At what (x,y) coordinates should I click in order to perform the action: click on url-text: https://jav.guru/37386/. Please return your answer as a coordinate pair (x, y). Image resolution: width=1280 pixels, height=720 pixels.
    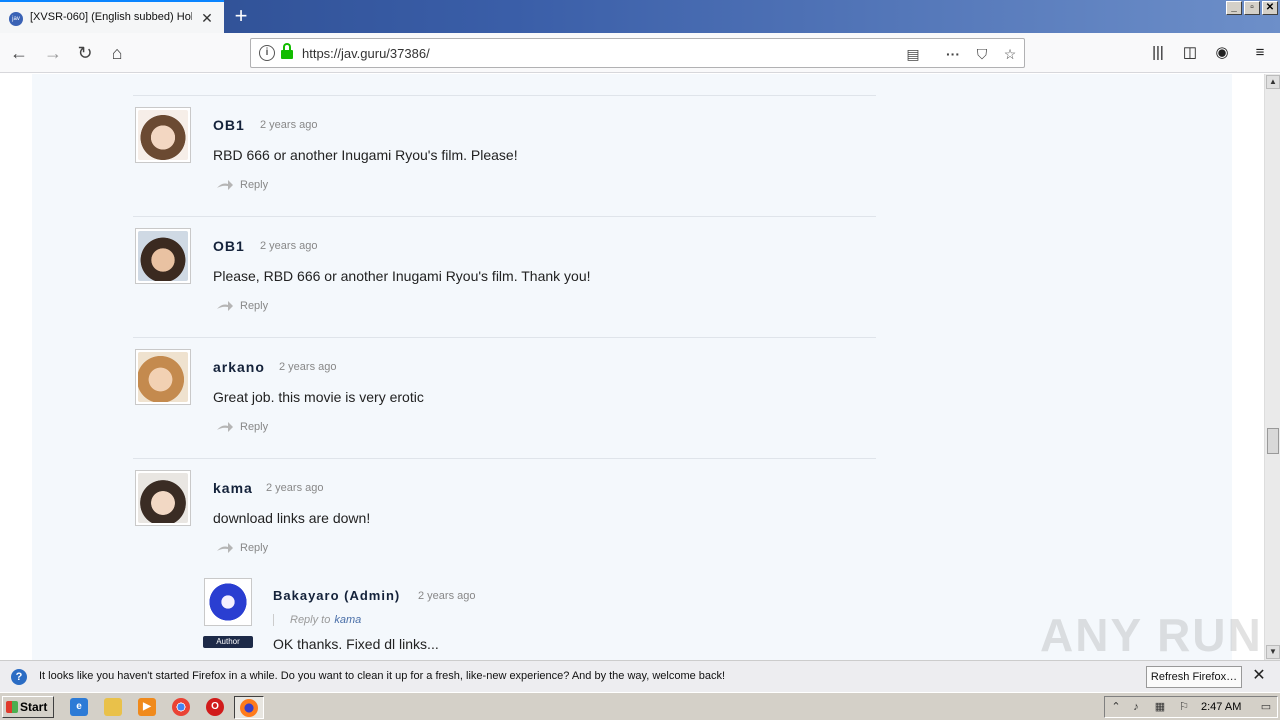
    Looking at the image, I should click on (366, 53).